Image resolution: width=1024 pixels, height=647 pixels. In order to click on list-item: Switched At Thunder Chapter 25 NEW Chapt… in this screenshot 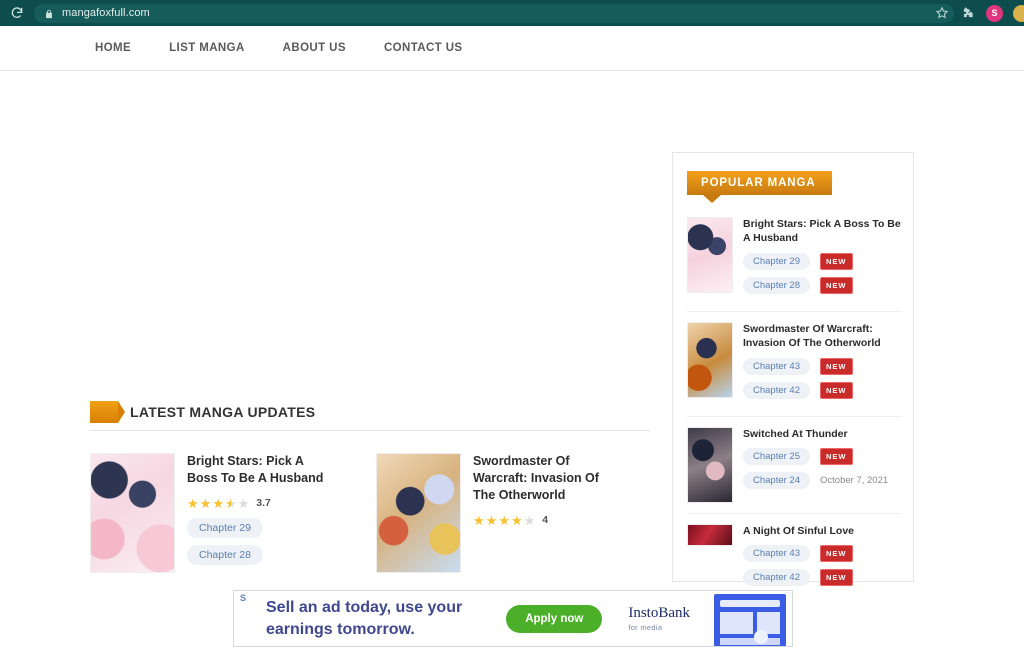, I will do `click(794, 465)`.